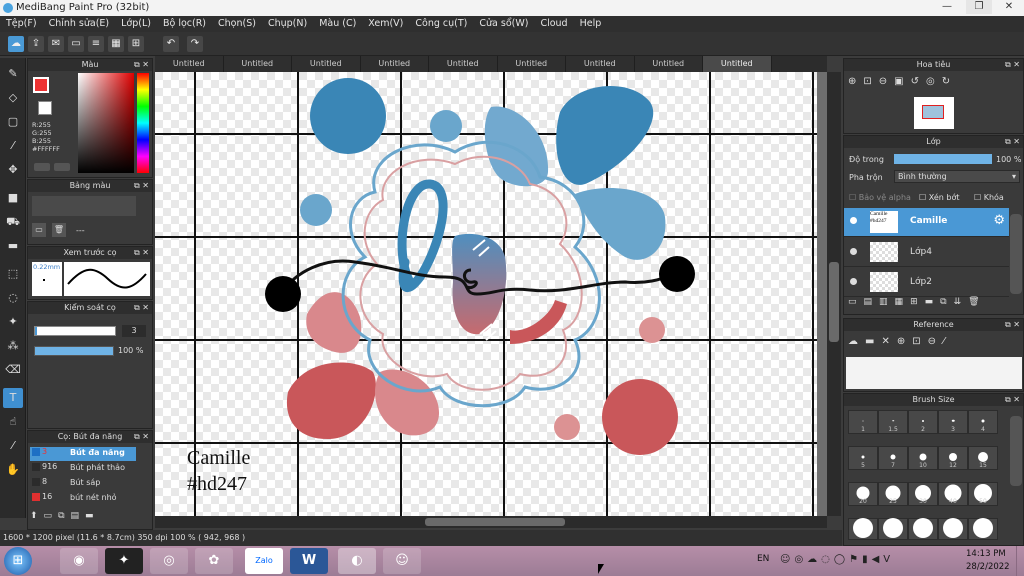 This screenshot has height=576, width=1024. What do you see at coordinates (873, 341) in the screenshot?
I see `open-folder-icon: ▬` at bounding box center [873, 341].